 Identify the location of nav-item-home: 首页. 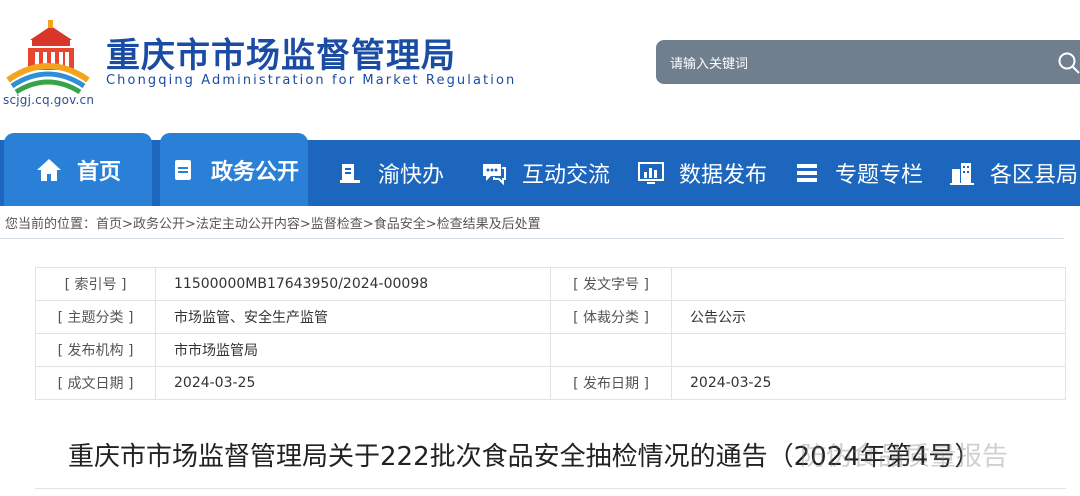
(78, 169).